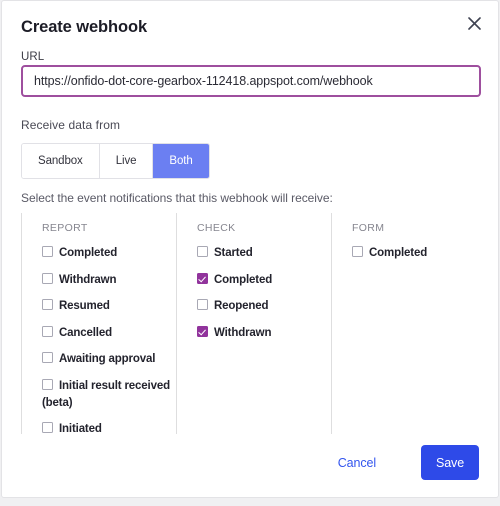 This screenshot has width=500, height=506. What do you see at coordinates (126, 161) in the screenshot?
I see `segment-live: Live` at bounding box center [126, 161].